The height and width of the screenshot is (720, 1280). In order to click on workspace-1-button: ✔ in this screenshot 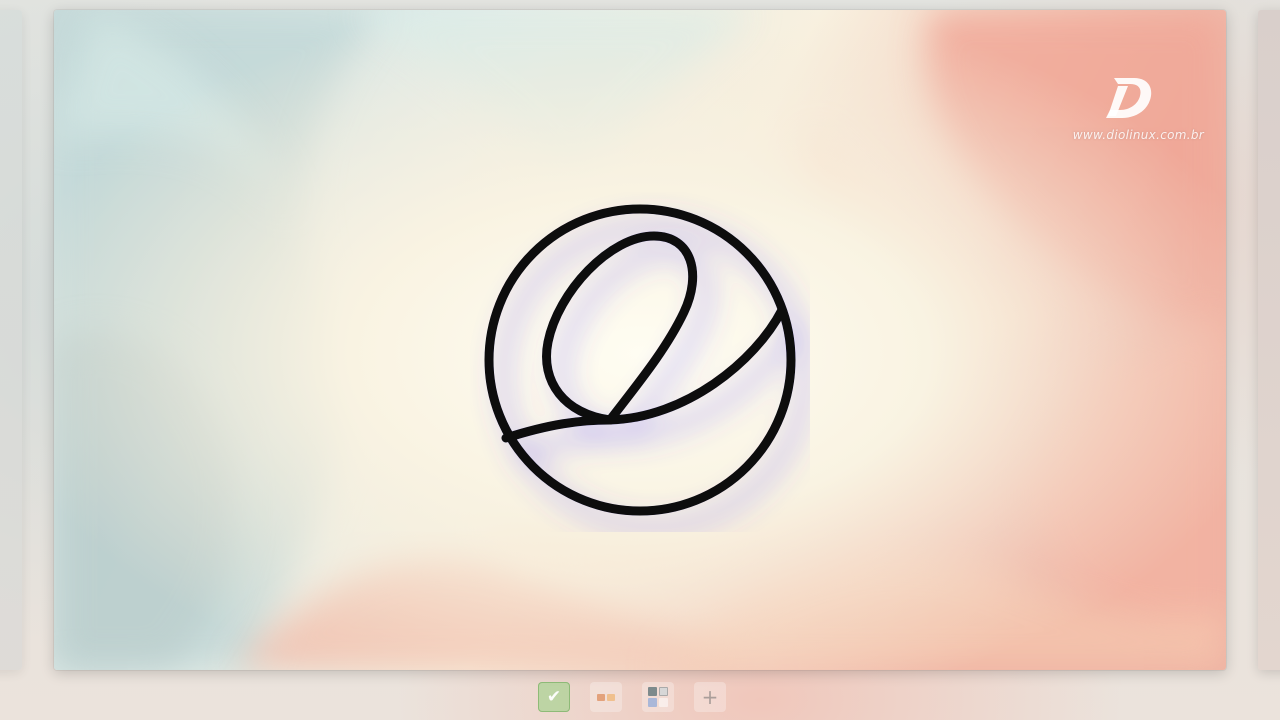, I will do `click(554, 697)`.